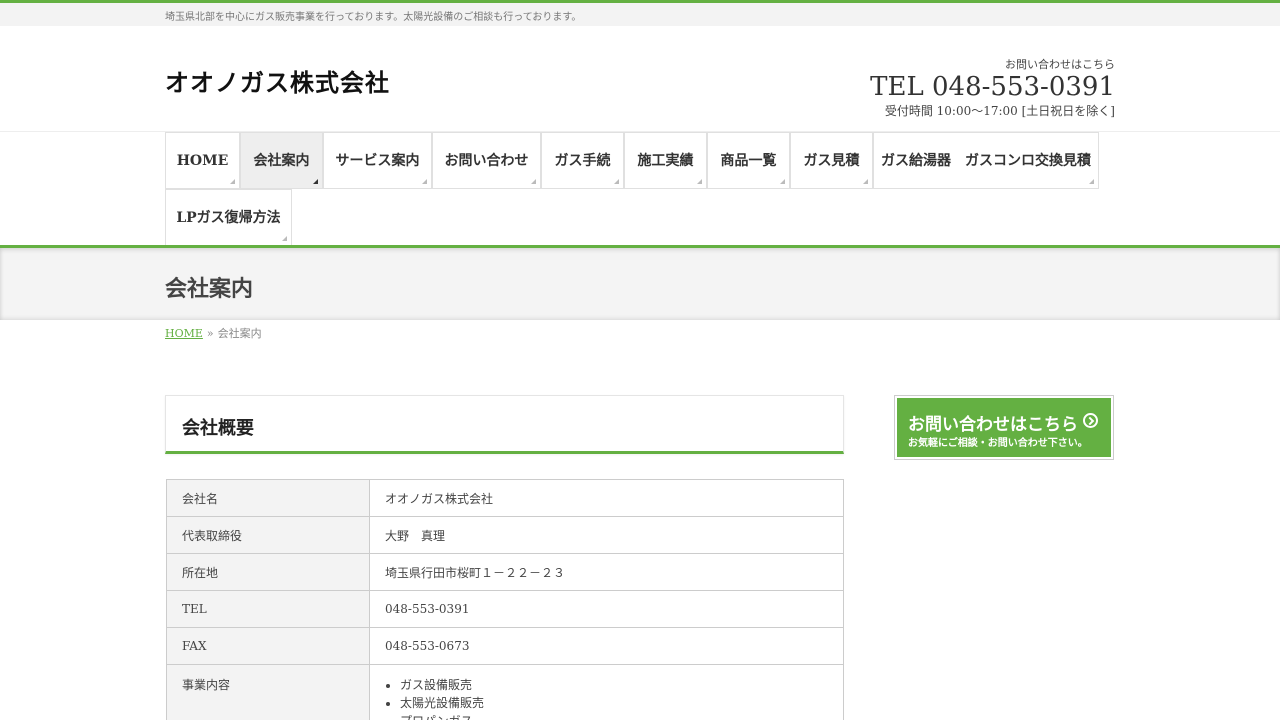 The height and width of the screenshot is (720, 1280). Describe the element at coordinates (268, 535) in the screenshot. I see `table-key: 代表取締役` at that location.